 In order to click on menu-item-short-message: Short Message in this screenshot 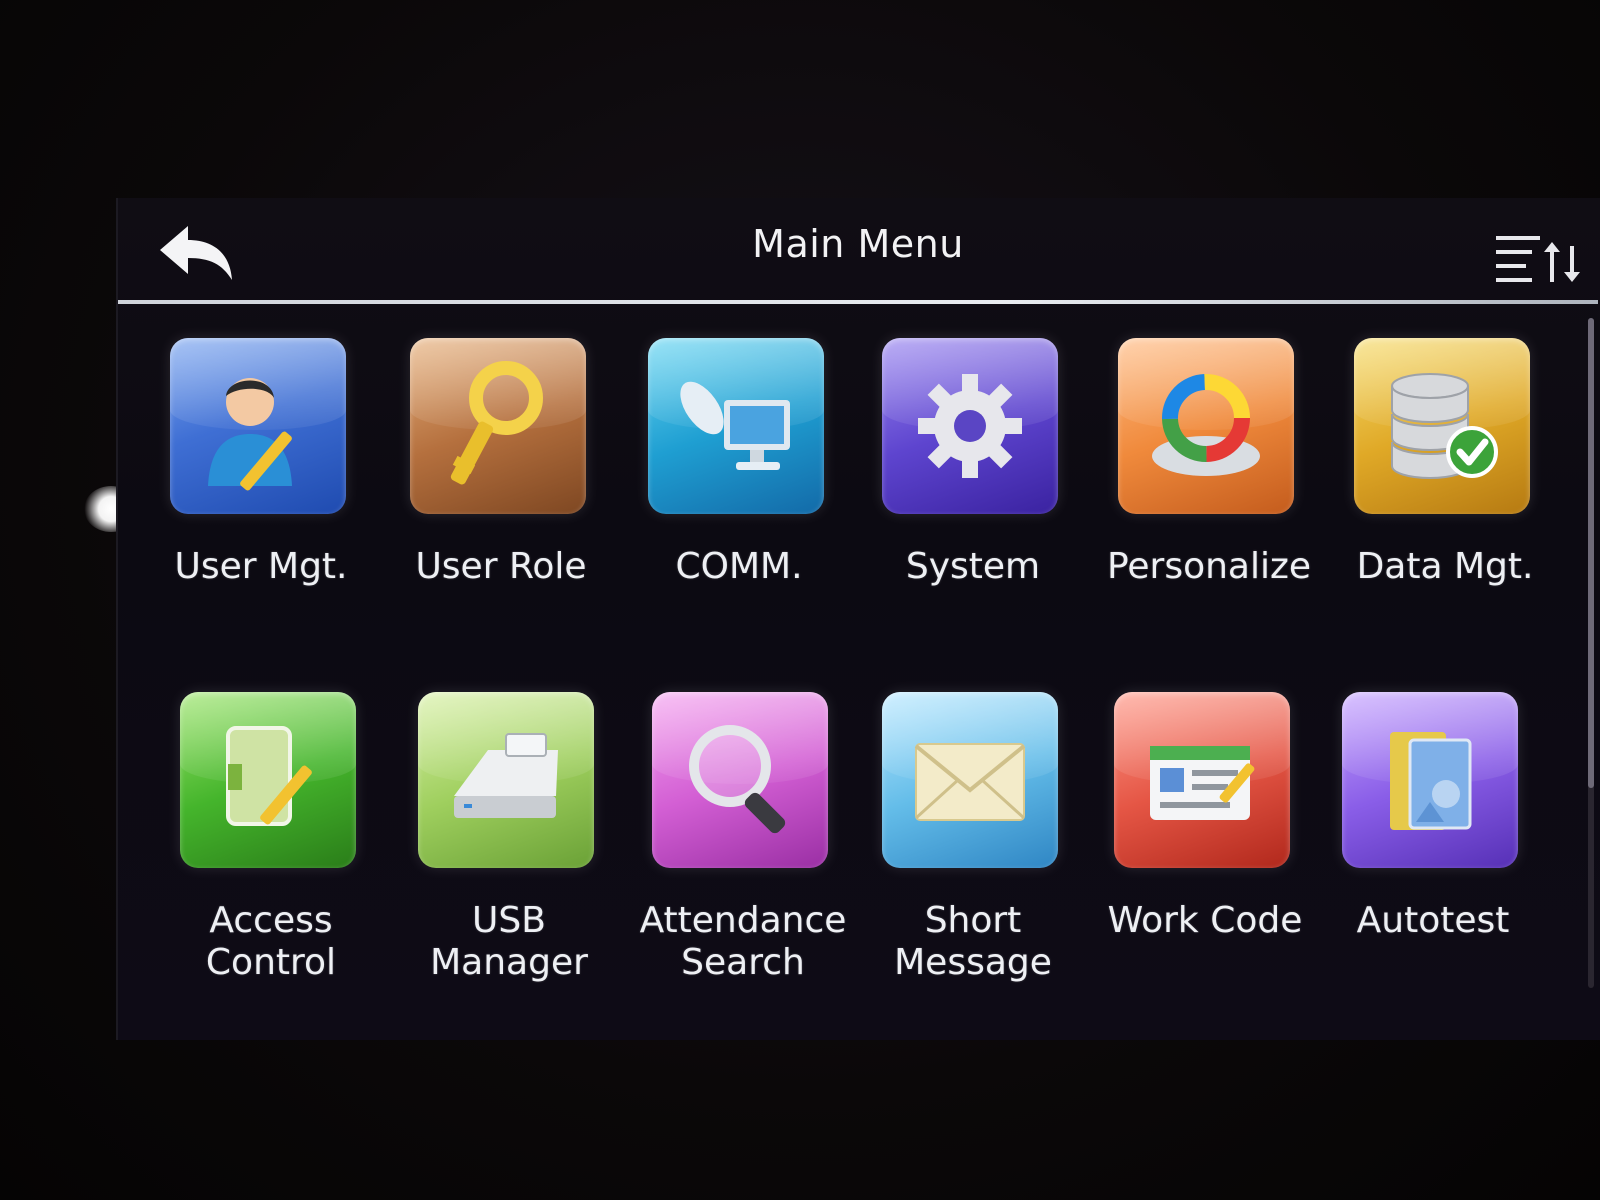, I will do `click(973, 852)`.